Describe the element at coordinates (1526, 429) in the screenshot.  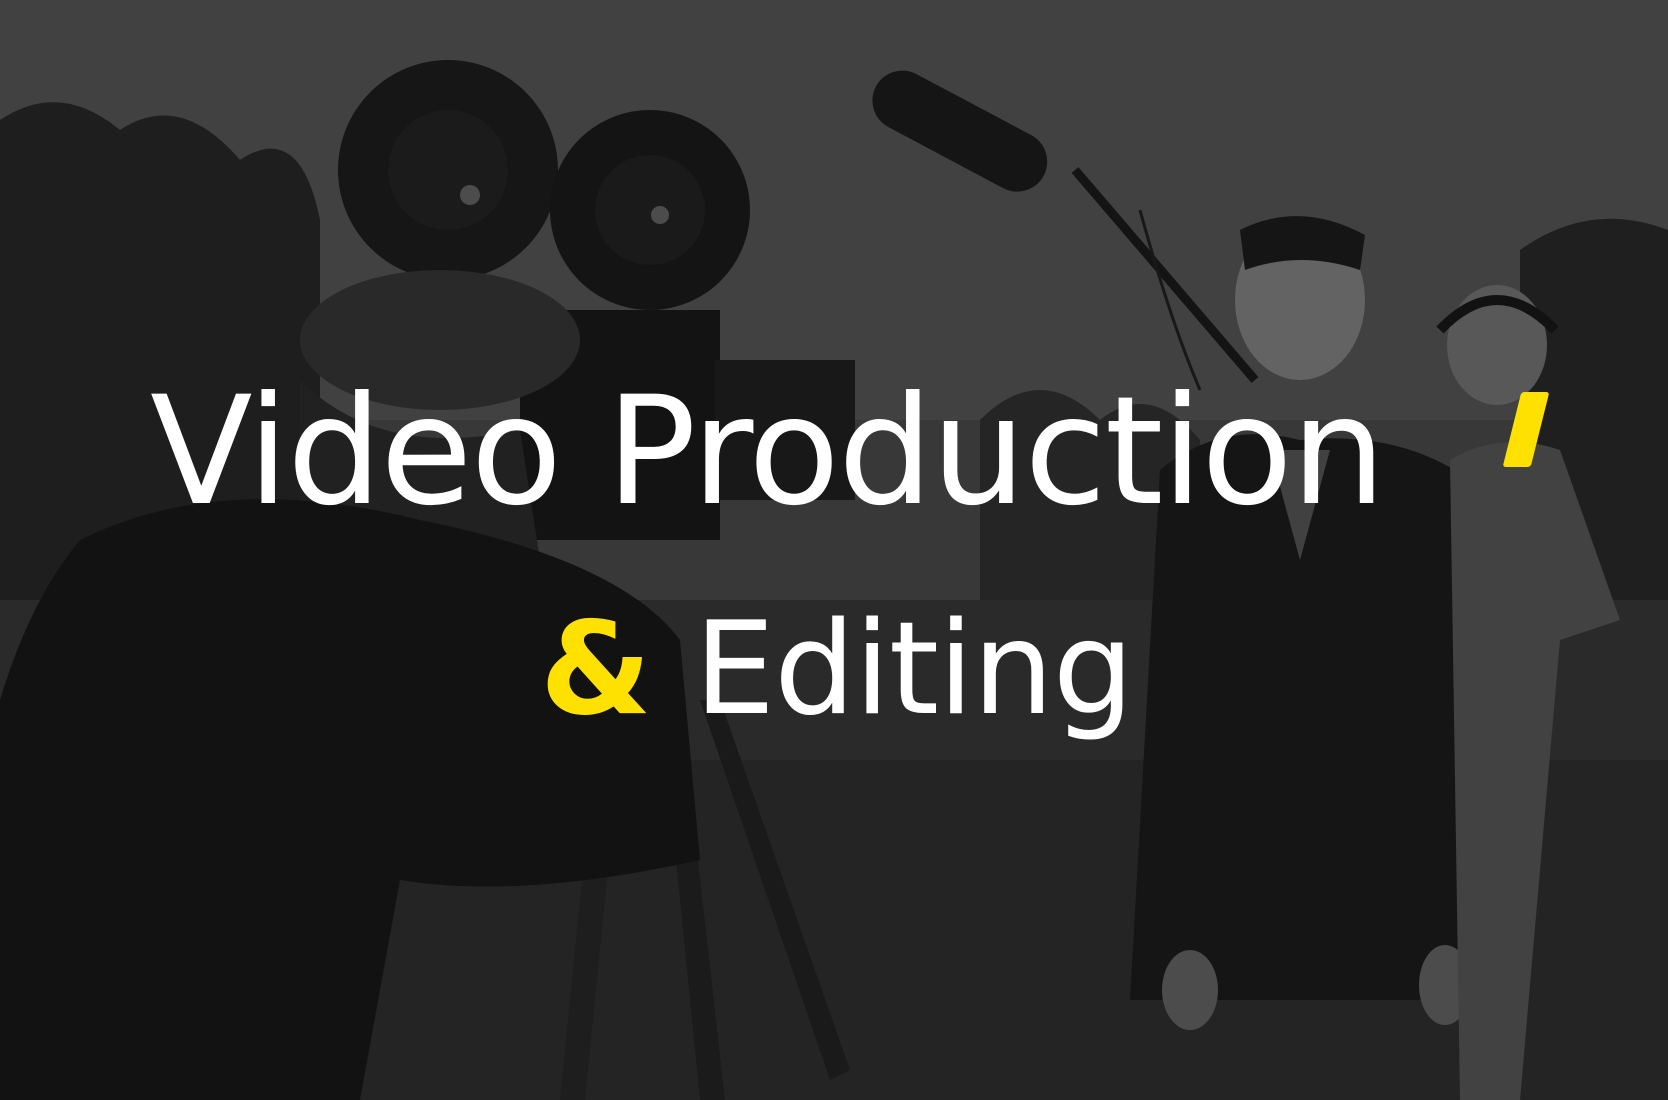
I see `accent-tick-mark` at that location.